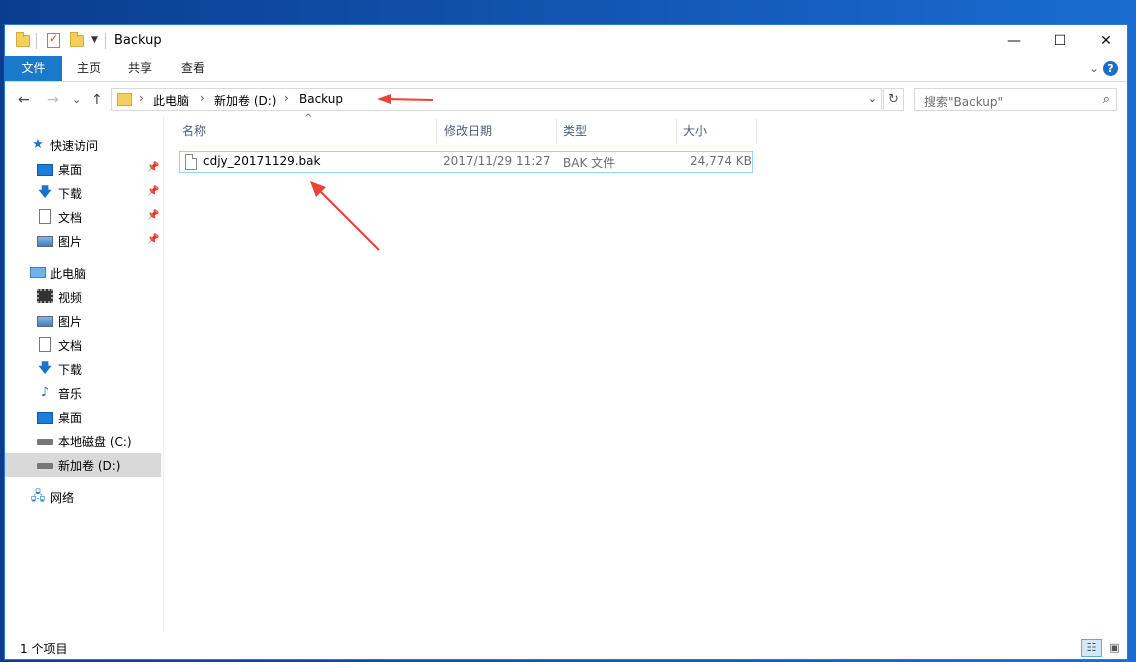  I want to click on customize-toolbar-icon: ▼, so click(94, 43).